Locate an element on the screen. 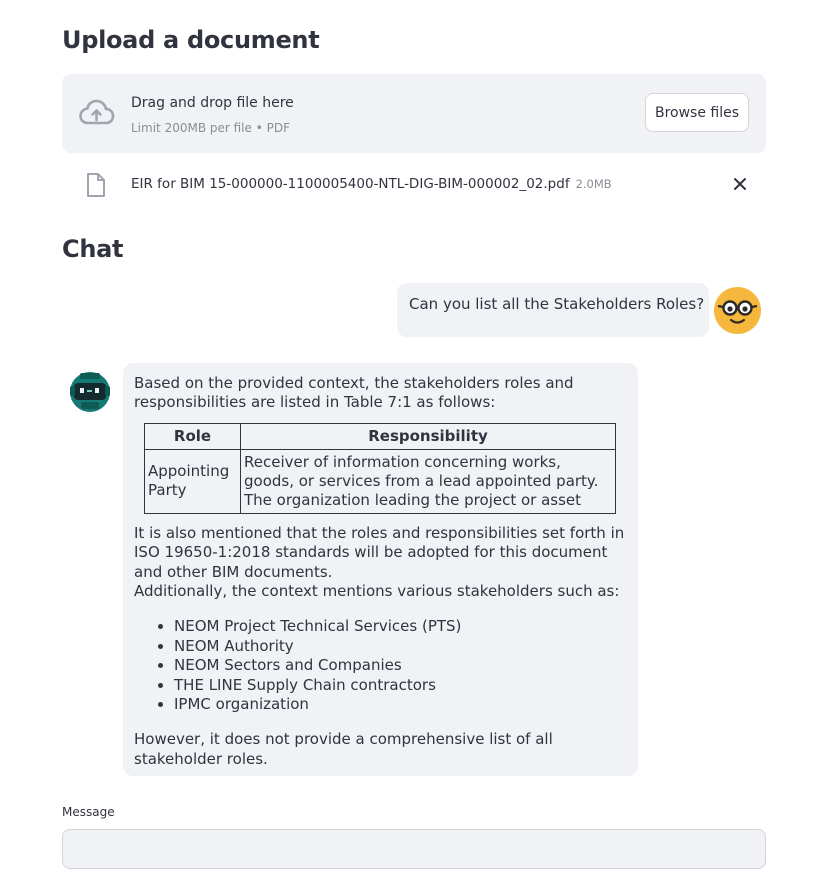 The width and height of the screenshot is (839, 893). message-label: Message is located at coordinates (88, 812).